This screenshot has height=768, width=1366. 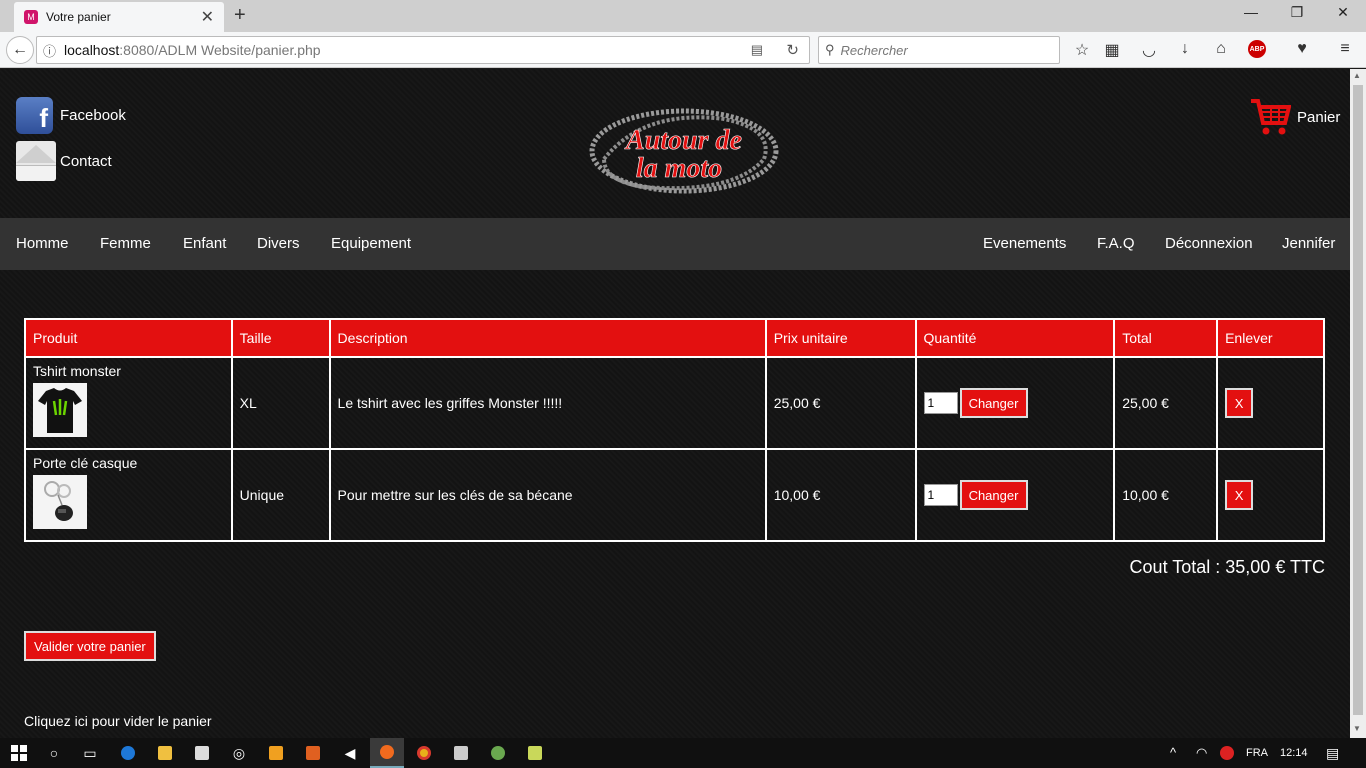 I want to click on video-app-icon, so click(x=276, y=753).